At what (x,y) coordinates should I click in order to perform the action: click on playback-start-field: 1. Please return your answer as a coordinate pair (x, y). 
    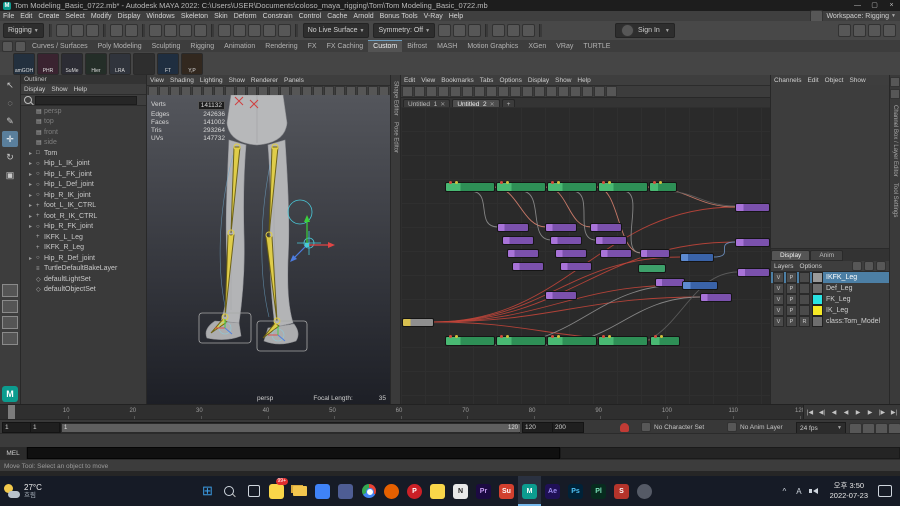
    Looking at the image, I should click on (45, 427).